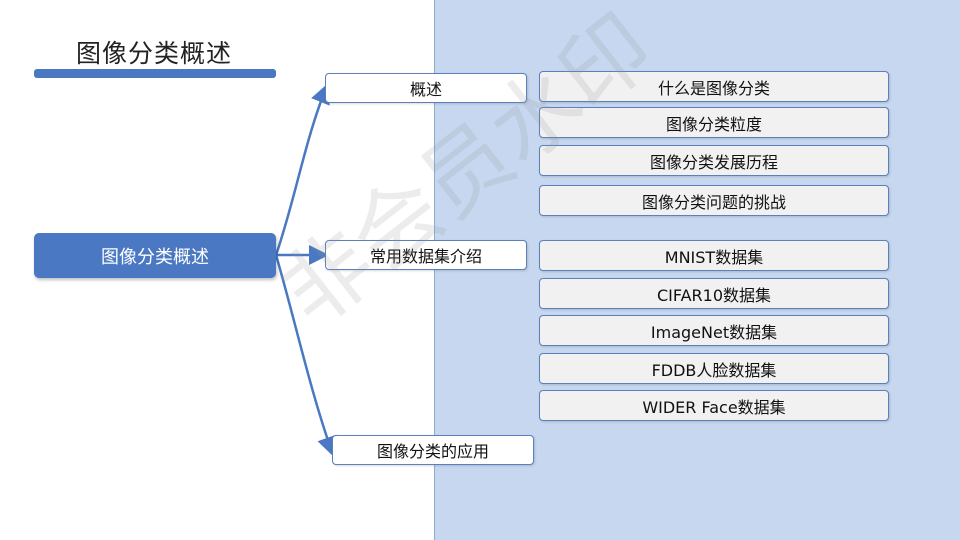  What do you see at coordinates (714, 160) in the screenshot?
I see `leaf-classification-history: 图像分类发展历程` at bounding box center [714, 160].